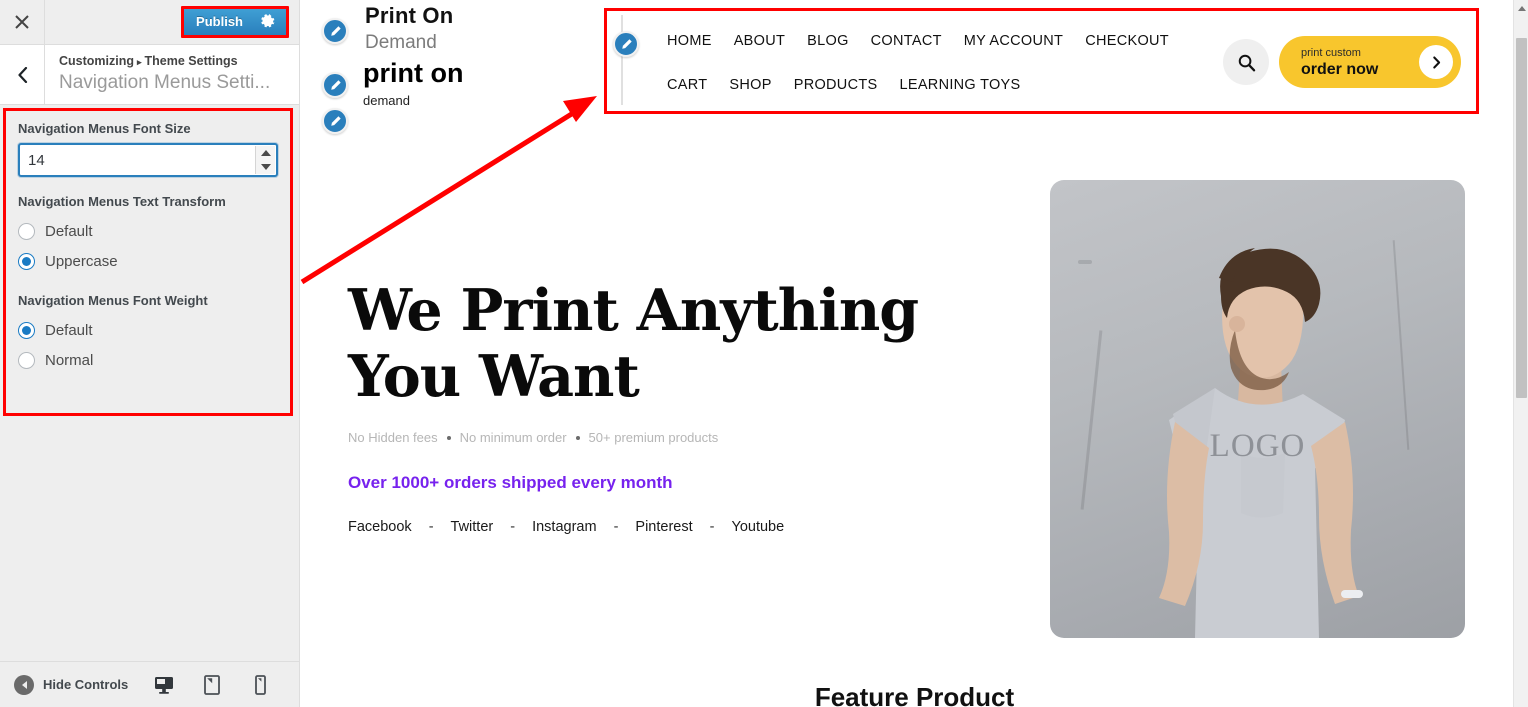 This screenshot has width=1528, height=707. I want to click on search-button, so click(1246, 62).